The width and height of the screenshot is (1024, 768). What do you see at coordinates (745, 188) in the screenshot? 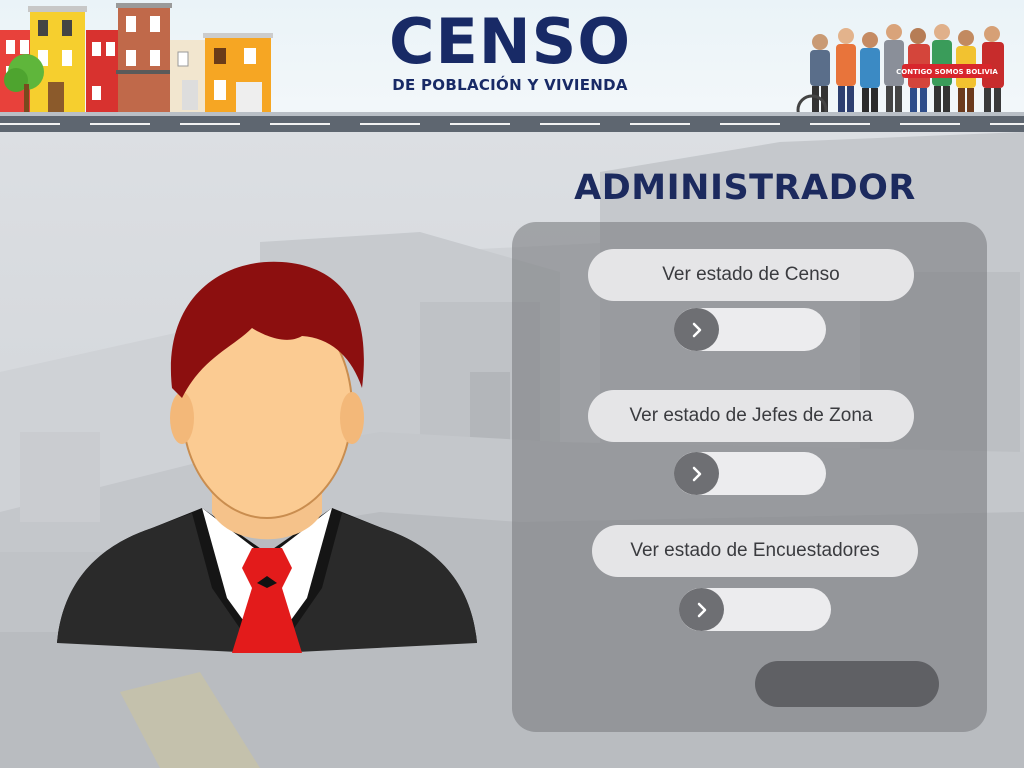
I see `role-title: ADMINISTRADOR` at bounding box center [745, 188].